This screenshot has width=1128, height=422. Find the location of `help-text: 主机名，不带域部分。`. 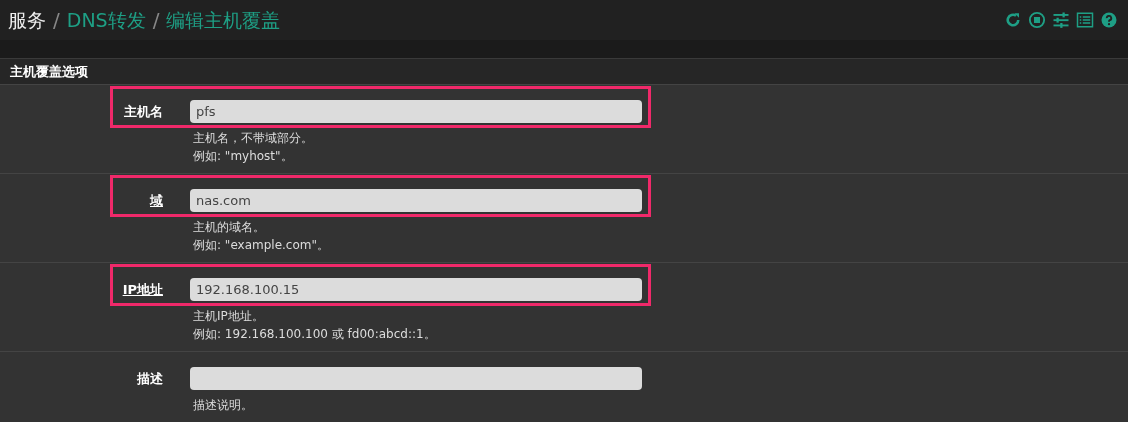

help-text: 主机名，不带域部分。 is located at coordinates (253, 138).